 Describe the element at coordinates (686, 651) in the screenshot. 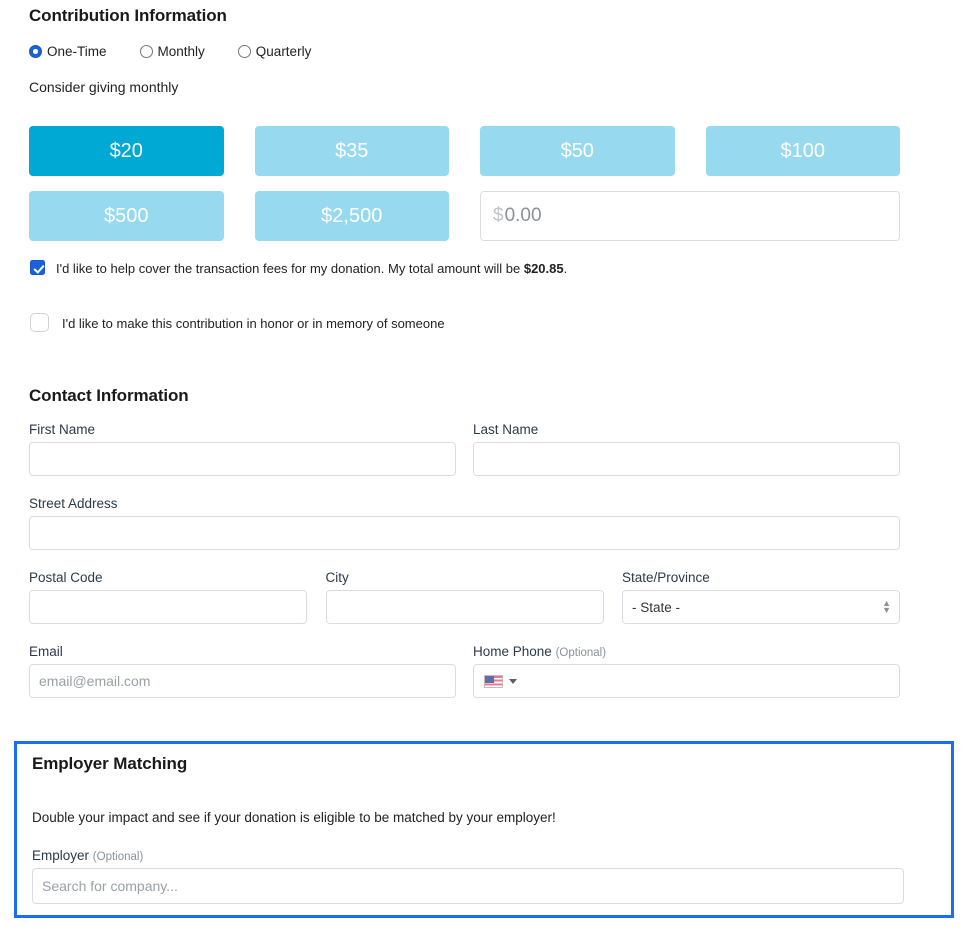

I see `home-phone-label: Home Phone (Optional)` at that location.